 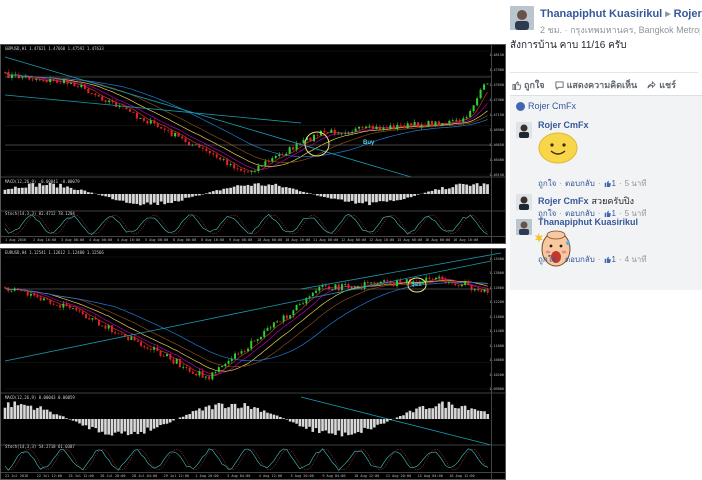 What do you see at coordinates (688, 14) in the screenshot?
I see `post-target-name: Rojer CmFx` at bounding box center [688, 14].